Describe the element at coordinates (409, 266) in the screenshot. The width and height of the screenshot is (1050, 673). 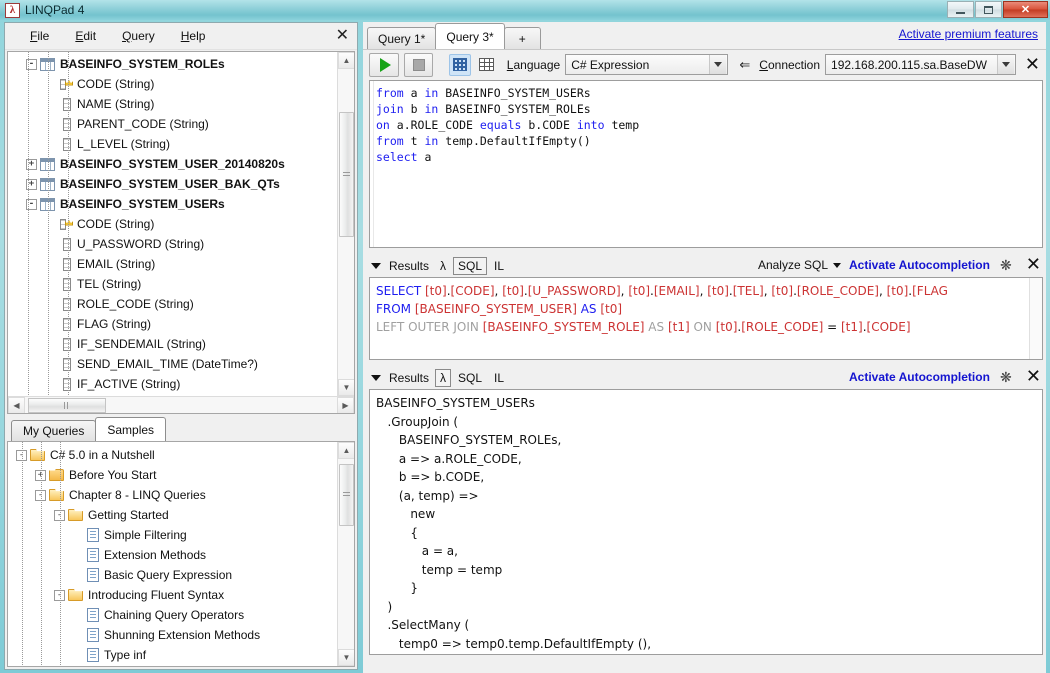
I see `sql-pane-results-tab: Results` at that location.